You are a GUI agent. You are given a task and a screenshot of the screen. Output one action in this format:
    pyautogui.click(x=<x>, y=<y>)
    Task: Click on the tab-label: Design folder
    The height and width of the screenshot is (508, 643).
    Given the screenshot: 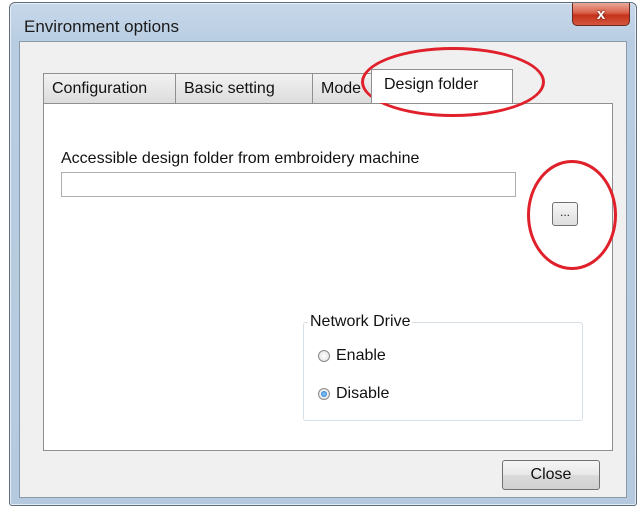 What is the action you would take?
    pyautogui.click(x=431, y=84)
    